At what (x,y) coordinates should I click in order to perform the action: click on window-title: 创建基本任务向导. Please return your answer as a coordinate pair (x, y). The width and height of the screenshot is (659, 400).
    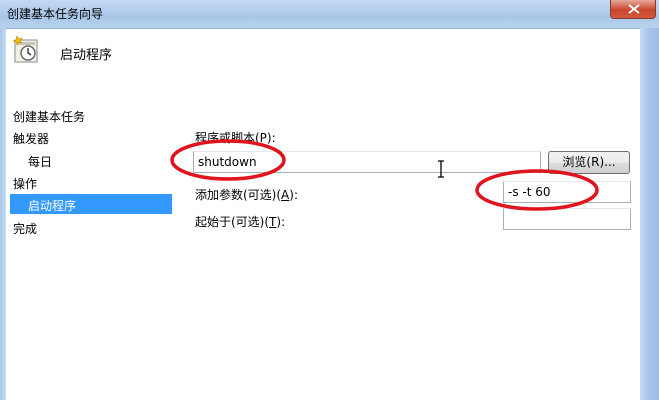
    Looking at the image, I should click on (55, 14).